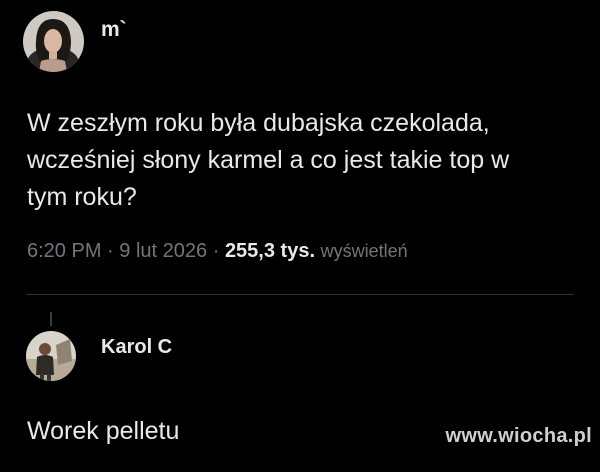  I want to click on watermark: www.wiocha.pl, so click(518, 436).